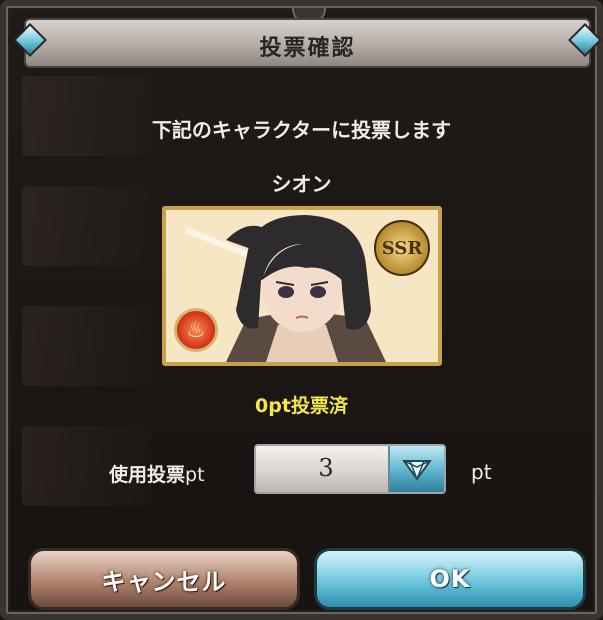  I want to click on dialog-title: 投票確認, so click(307, 48).